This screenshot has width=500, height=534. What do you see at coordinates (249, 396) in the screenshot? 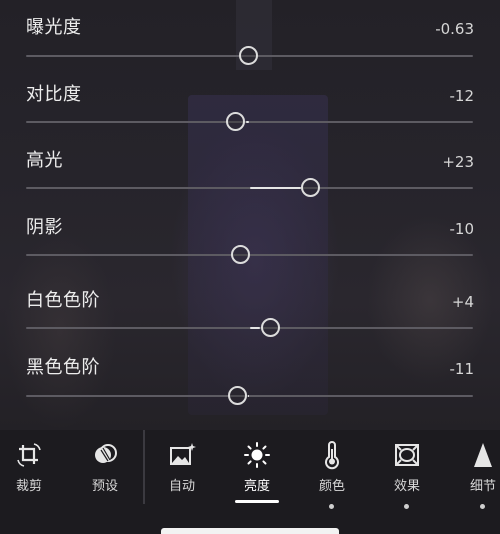
I see `blacks-slider-track` at bounding box center [249, 396].